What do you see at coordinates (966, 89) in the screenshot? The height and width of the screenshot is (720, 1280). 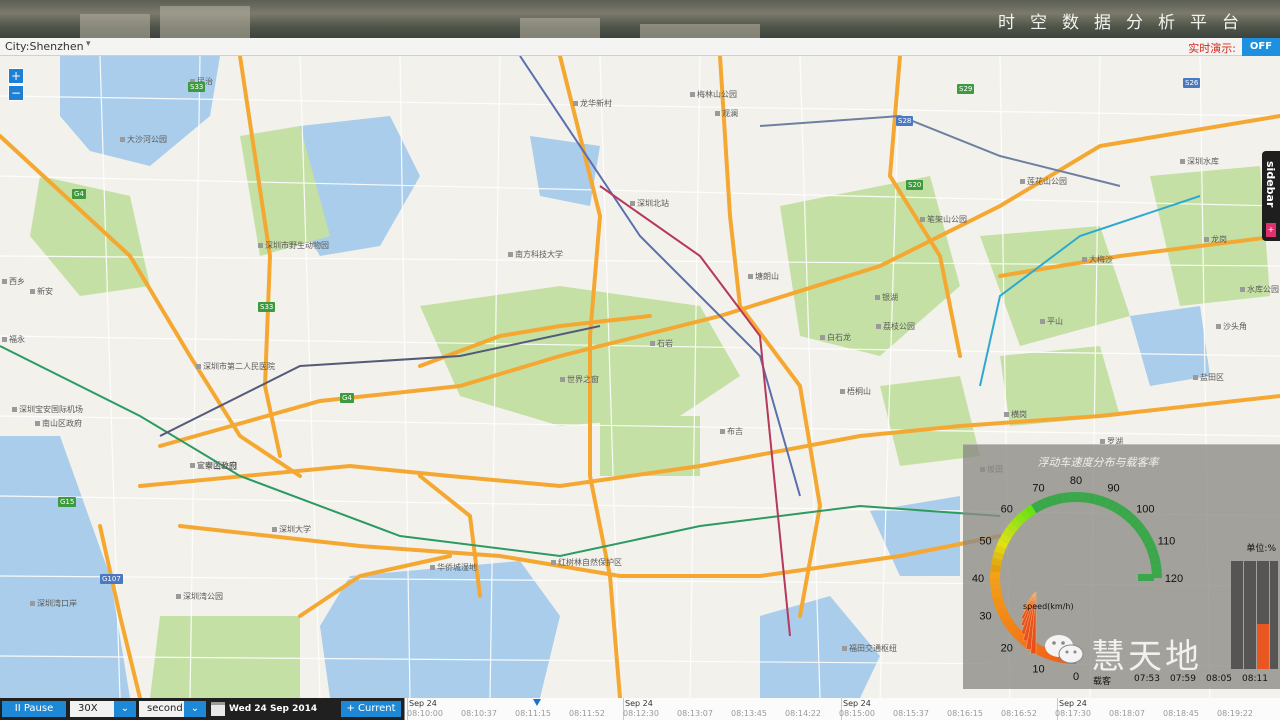 I see `highway-shield: S29` at bounding box center [966, 89].